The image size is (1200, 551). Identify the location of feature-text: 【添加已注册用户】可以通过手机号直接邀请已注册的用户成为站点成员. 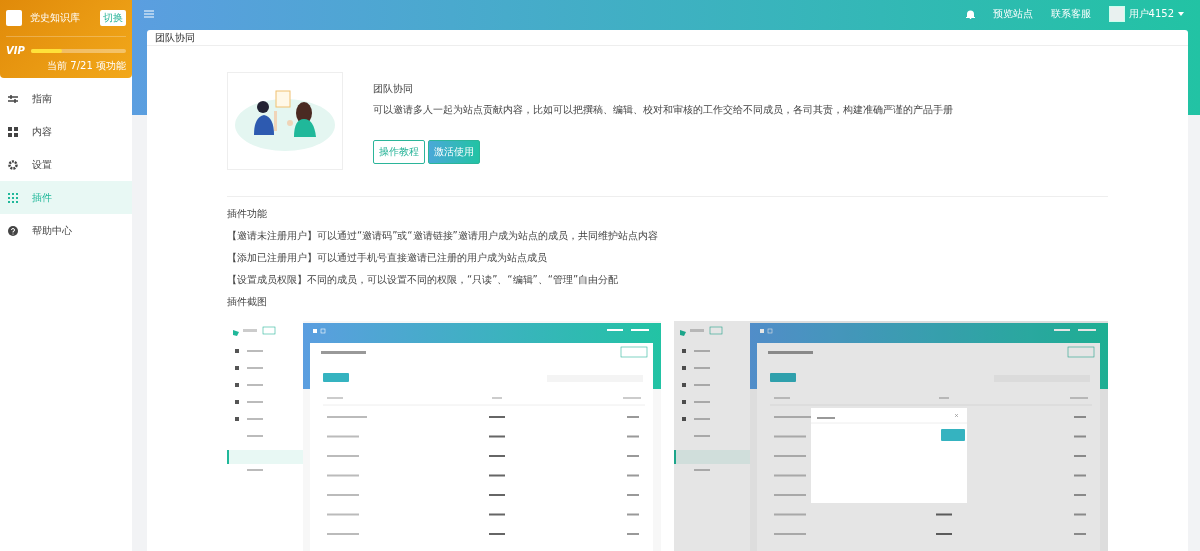
(387, 257).